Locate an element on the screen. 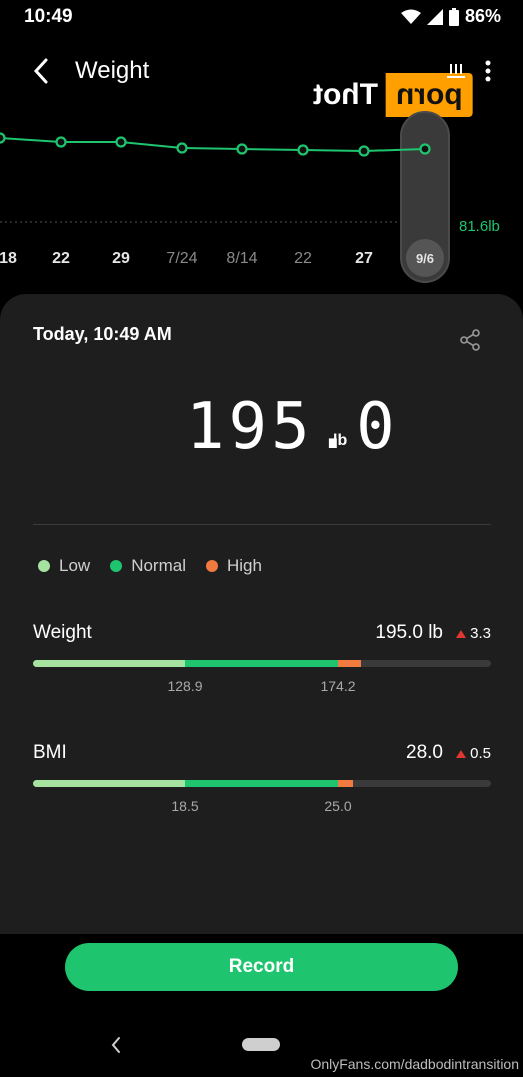  page-title: Weight is located at coordinates (112, 70).